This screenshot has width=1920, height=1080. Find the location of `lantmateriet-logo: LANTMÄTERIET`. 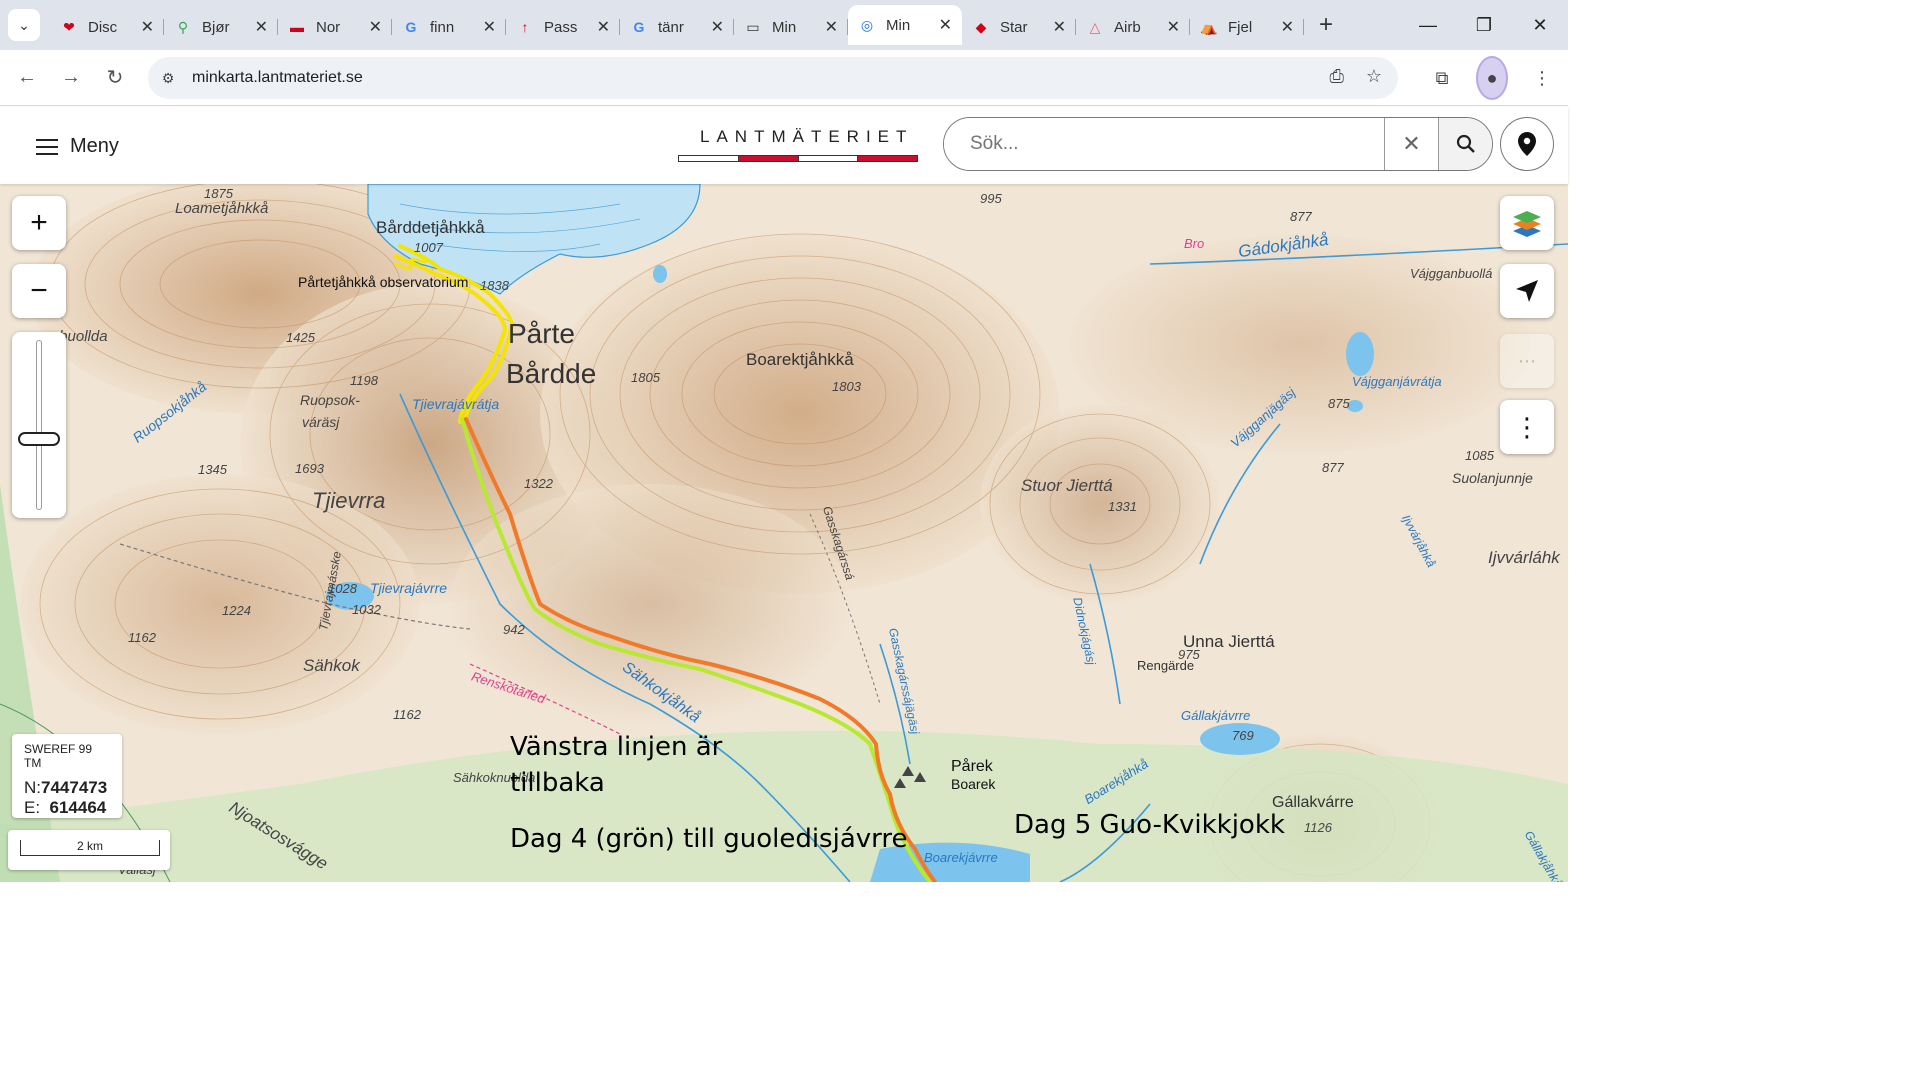

lantmateriet-logo: LANTMÄTERIET is located at coordinates (799, 146).